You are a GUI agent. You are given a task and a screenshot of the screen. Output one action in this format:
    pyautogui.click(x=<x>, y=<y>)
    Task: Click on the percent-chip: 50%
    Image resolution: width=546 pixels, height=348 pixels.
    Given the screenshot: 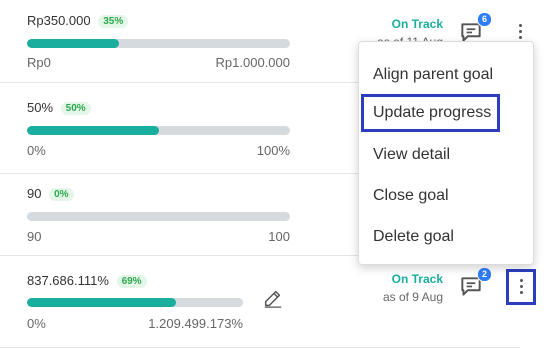 What is the action you would take?
    pyautogui.click(x=75, y=108)
    